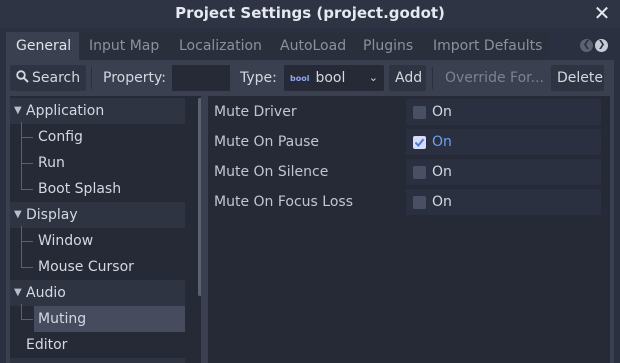 The height and width of the screenshot is (363, 620). Describe the element at coordinates (503, 202) in the screenshot. I see `mute-on-focus-loss-checkbox: On` at that location.